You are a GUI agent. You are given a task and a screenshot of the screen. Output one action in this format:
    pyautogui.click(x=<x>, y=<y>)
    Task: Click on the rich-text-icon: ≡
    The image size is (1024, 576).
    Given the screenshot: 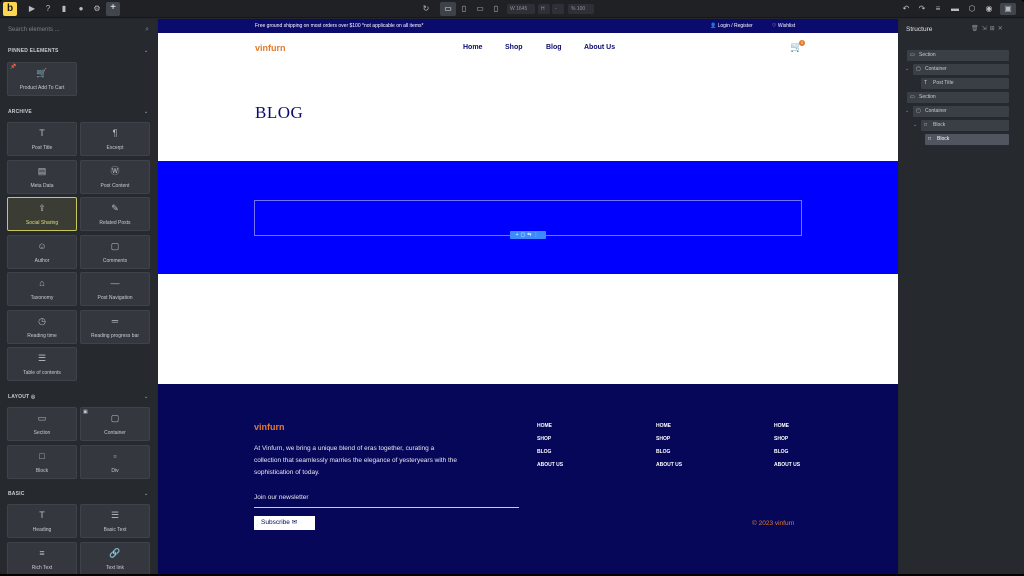 What is the action you would take?
    pyautogui.click(x=42, y=553)
    